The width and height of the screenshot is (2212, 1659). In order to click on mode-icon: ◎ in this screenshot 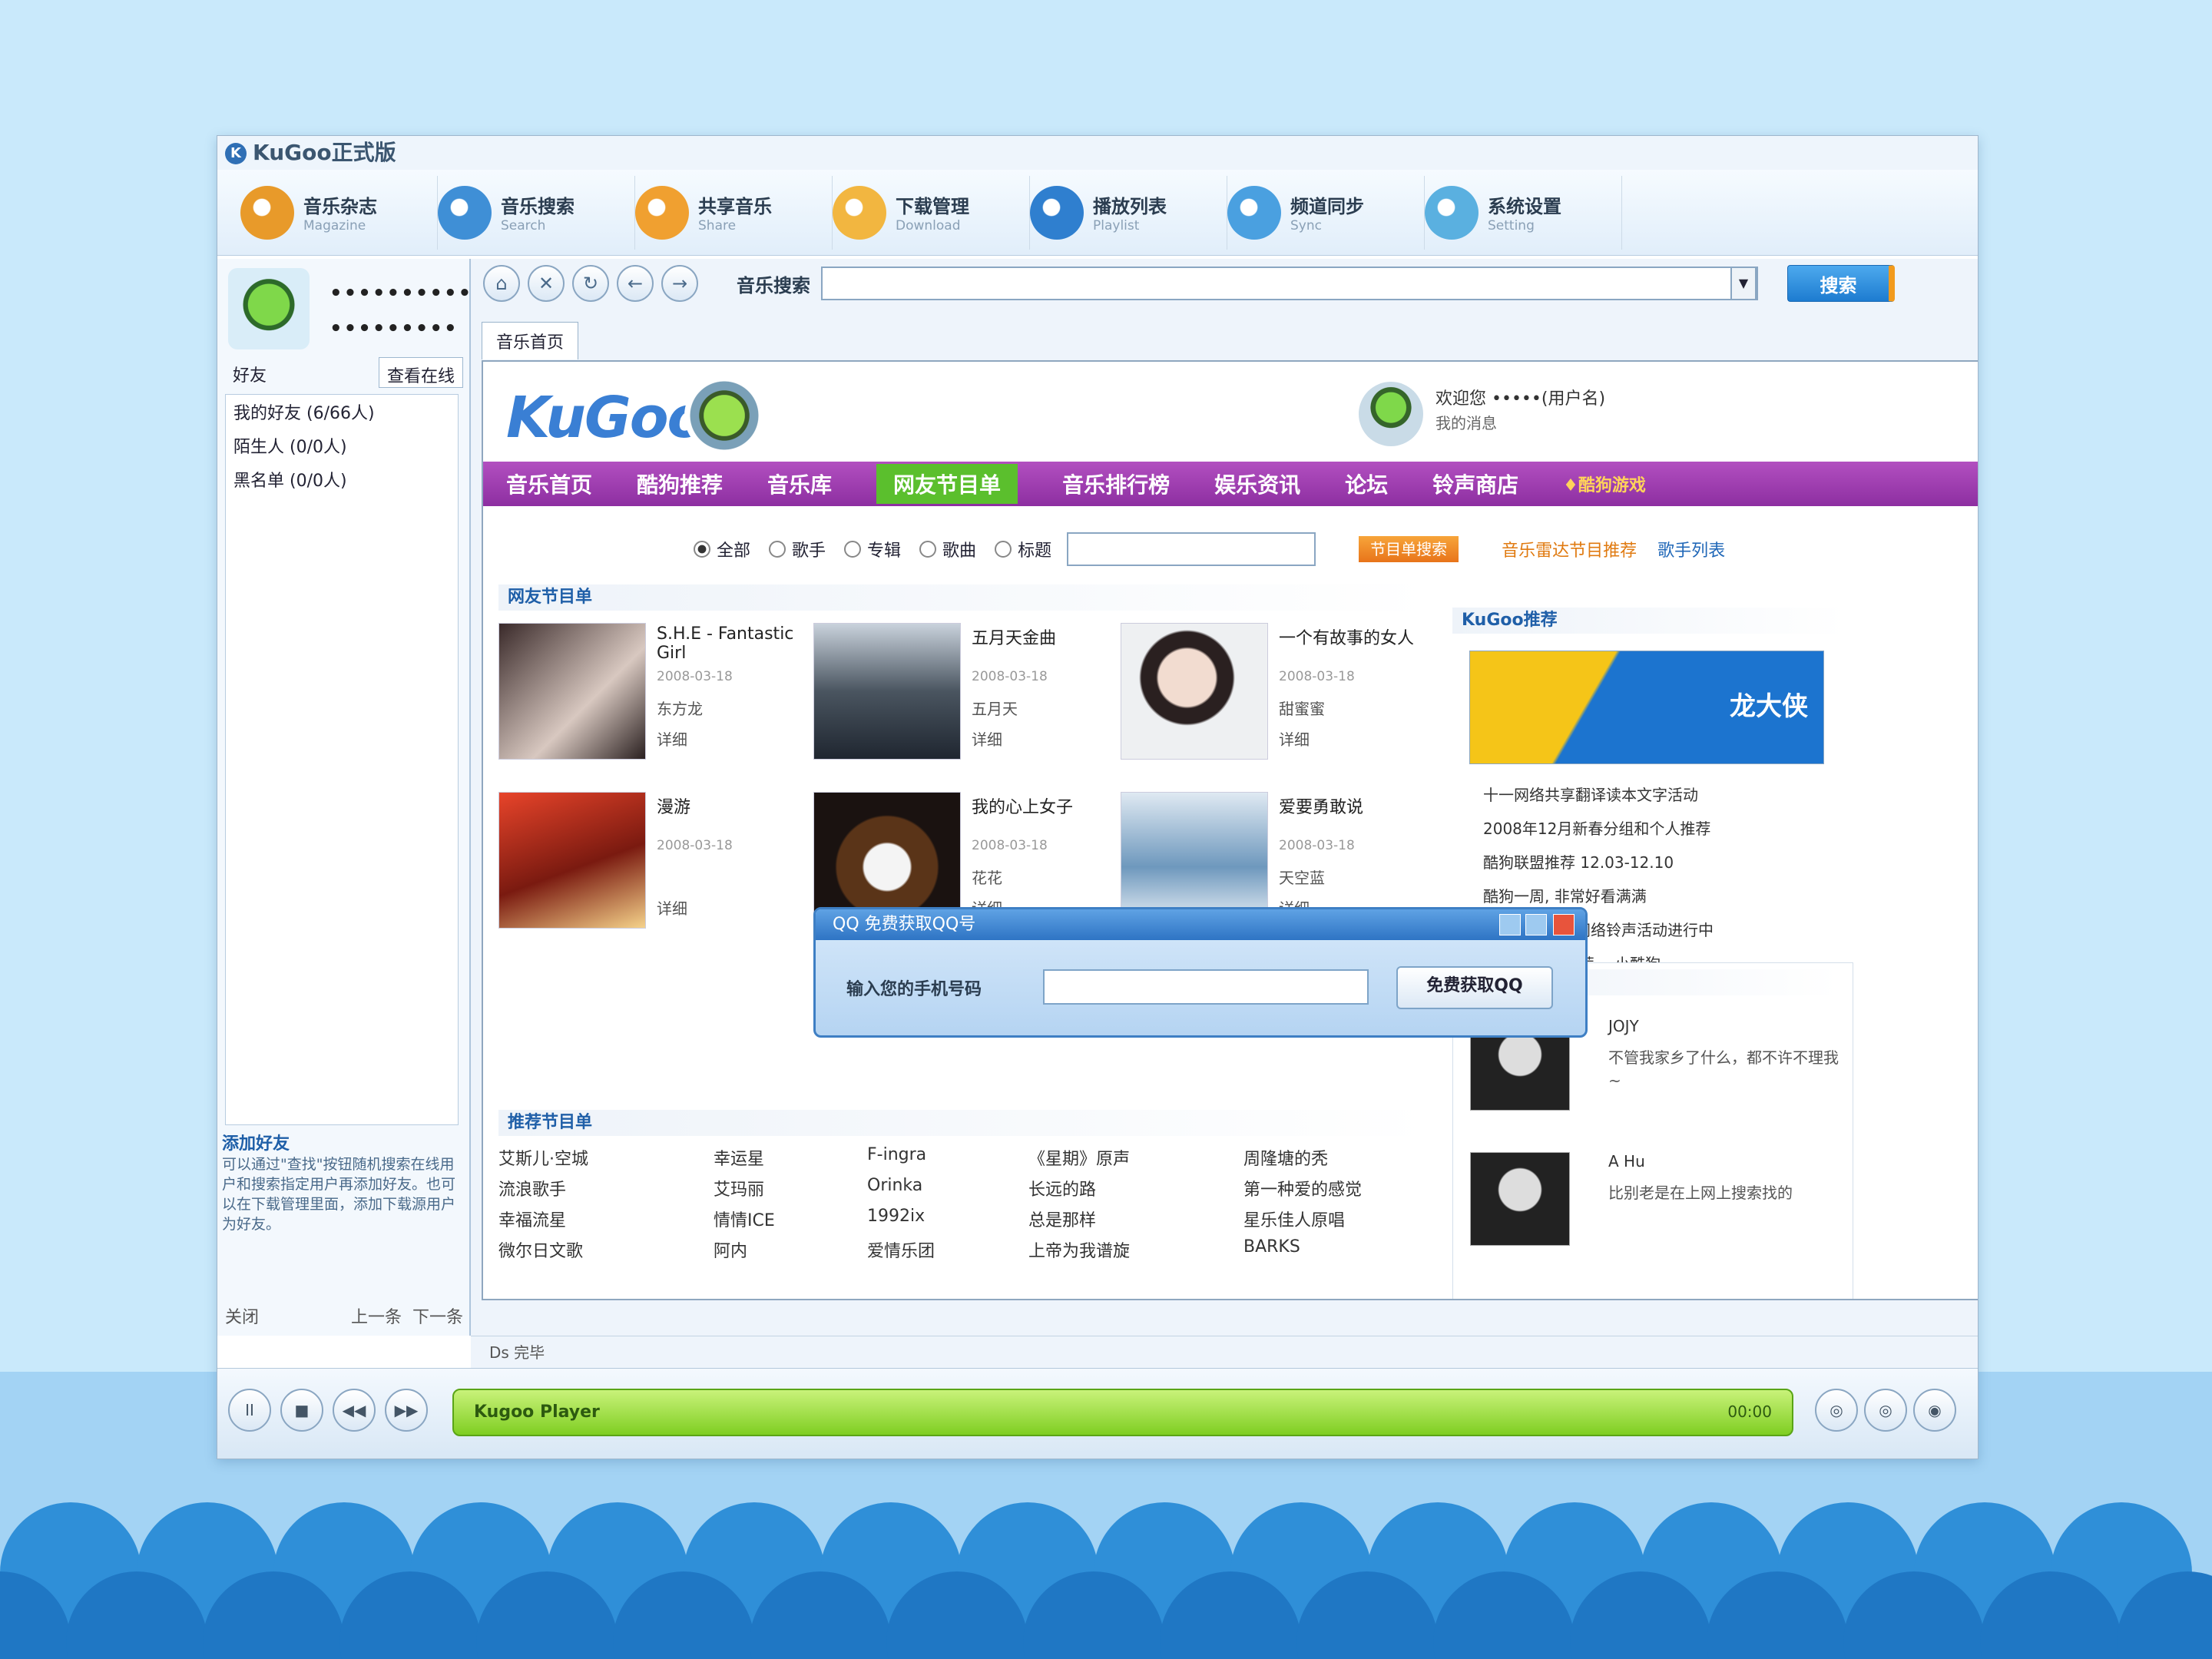, I will do `click(1886, 1411)`.